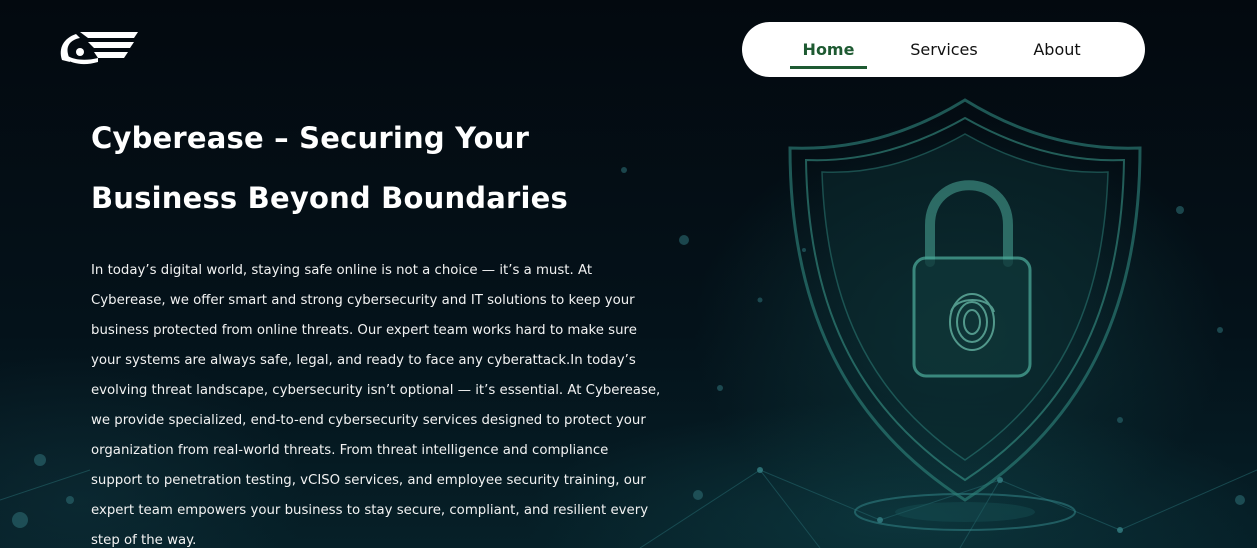  What do you see at coordinates (310, 138) in the screenshot?
I see `hero-title-line-1: Cyberease – Securing Your` at bounding box center [310, 138].